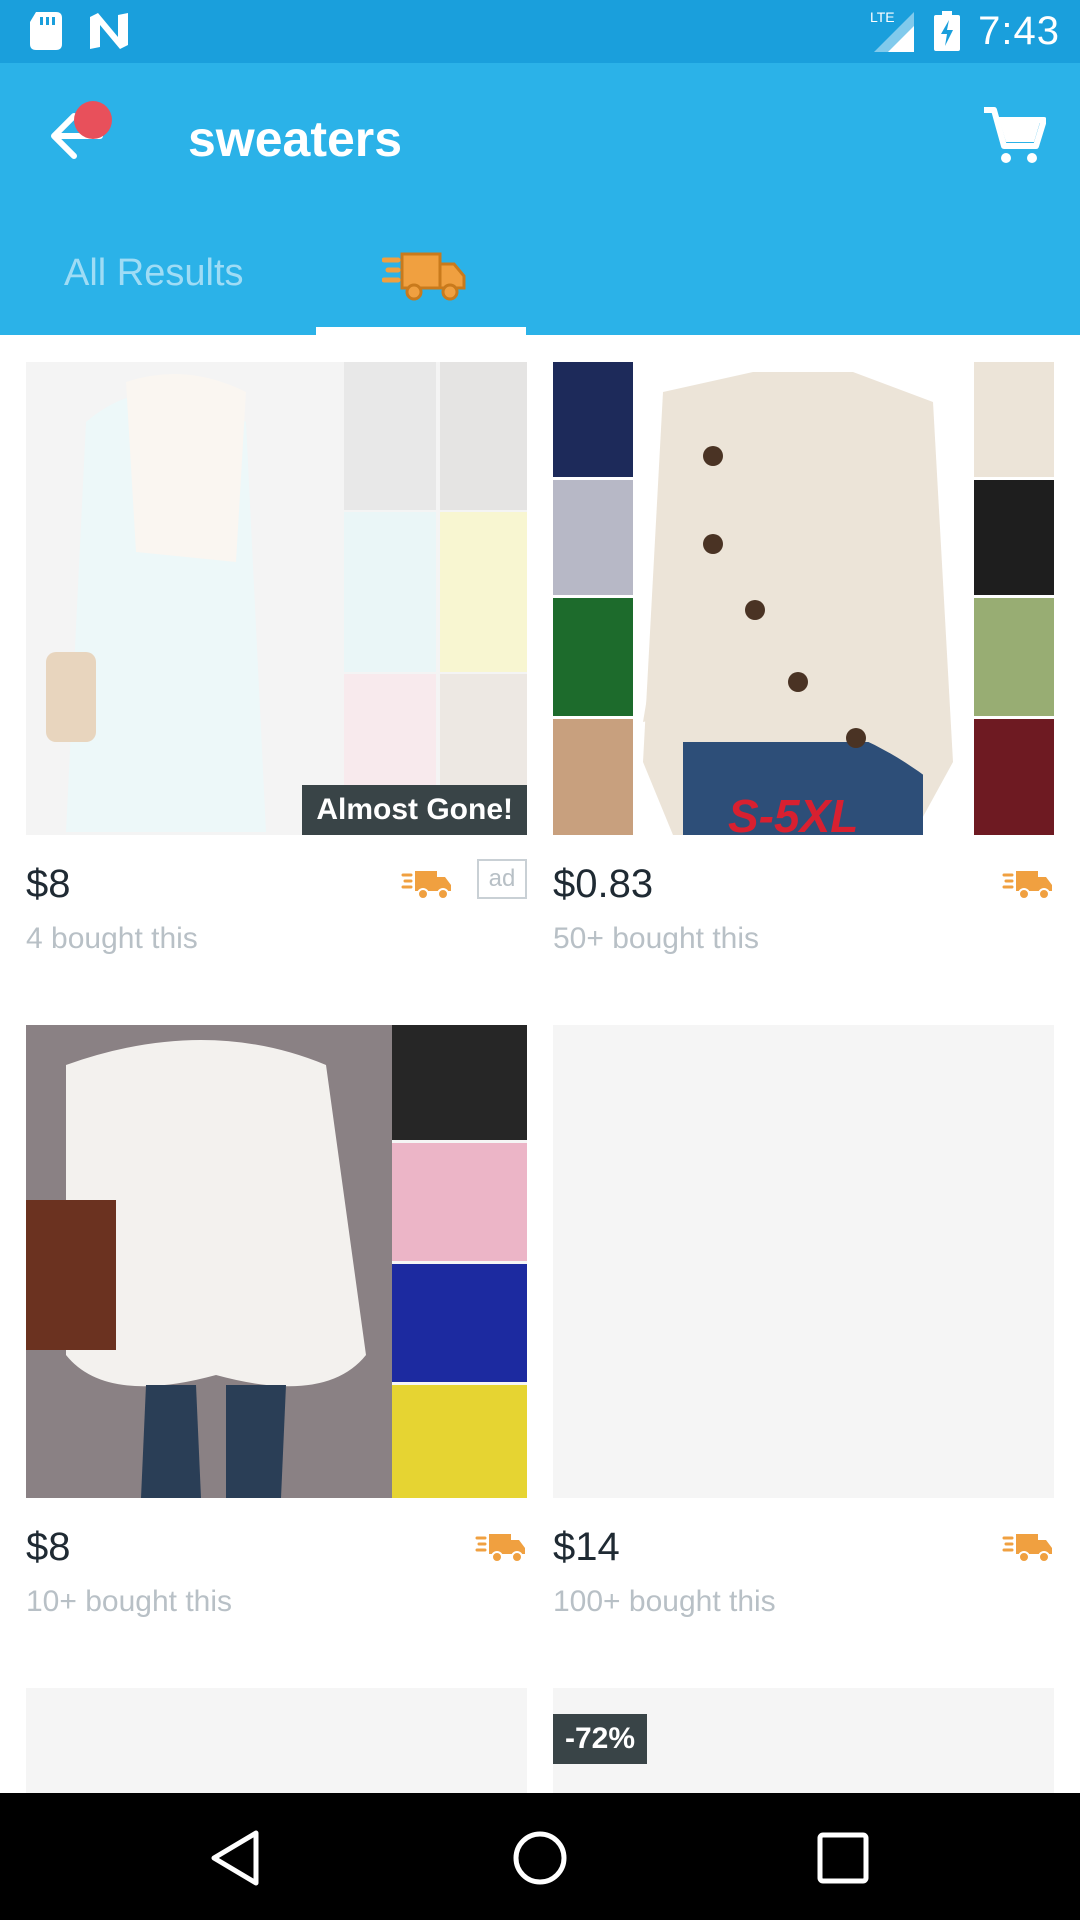 This screenshot has width=1080, height=1920. What do you see at coordinates (276, 598) in the screenshot?
I see `product-image: Almost Gone!` at bounding box center [276, 598].